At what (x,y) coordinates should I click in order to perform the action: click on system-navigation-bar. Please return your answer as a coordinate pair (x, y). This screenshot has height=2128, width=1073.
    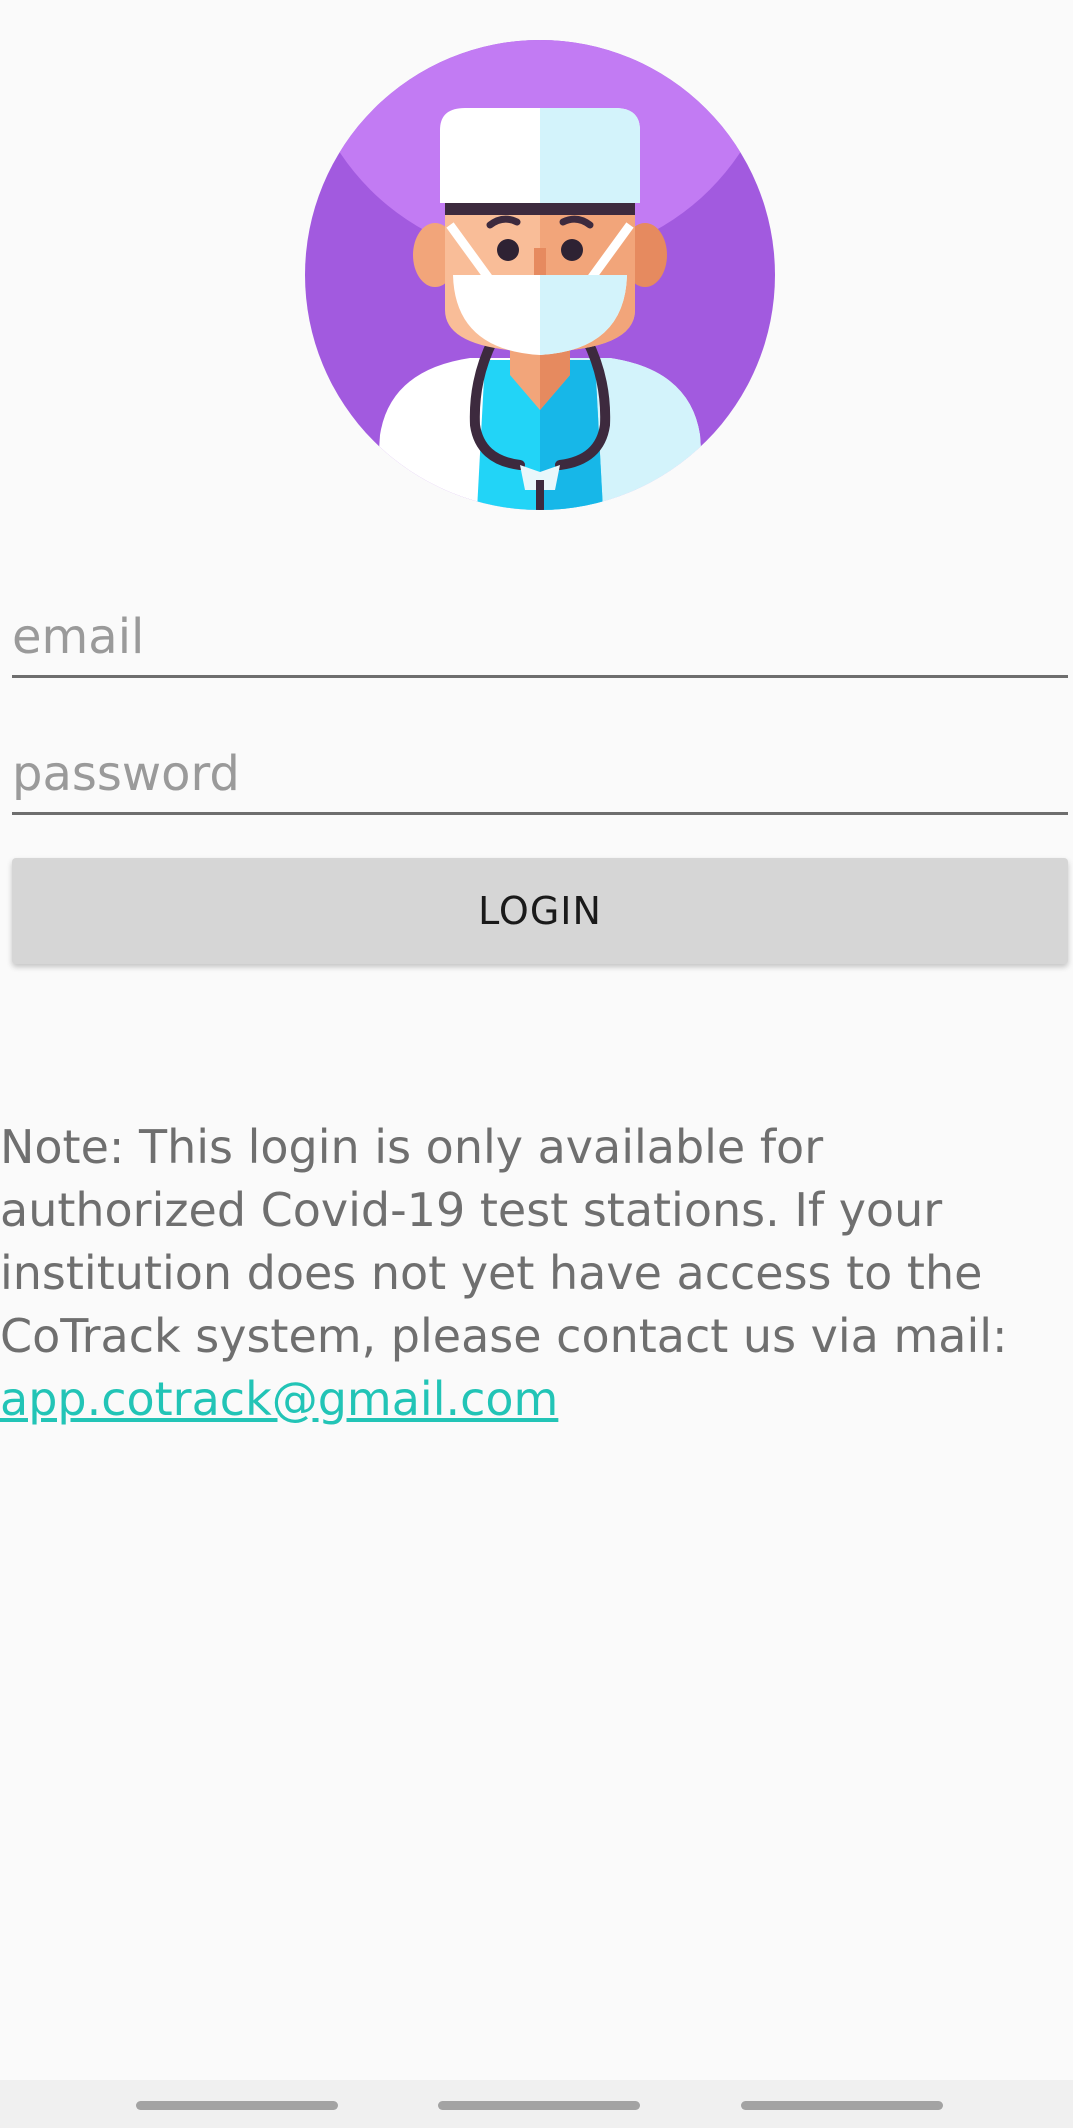
    Looking at the image, I should click on (536, 2104).